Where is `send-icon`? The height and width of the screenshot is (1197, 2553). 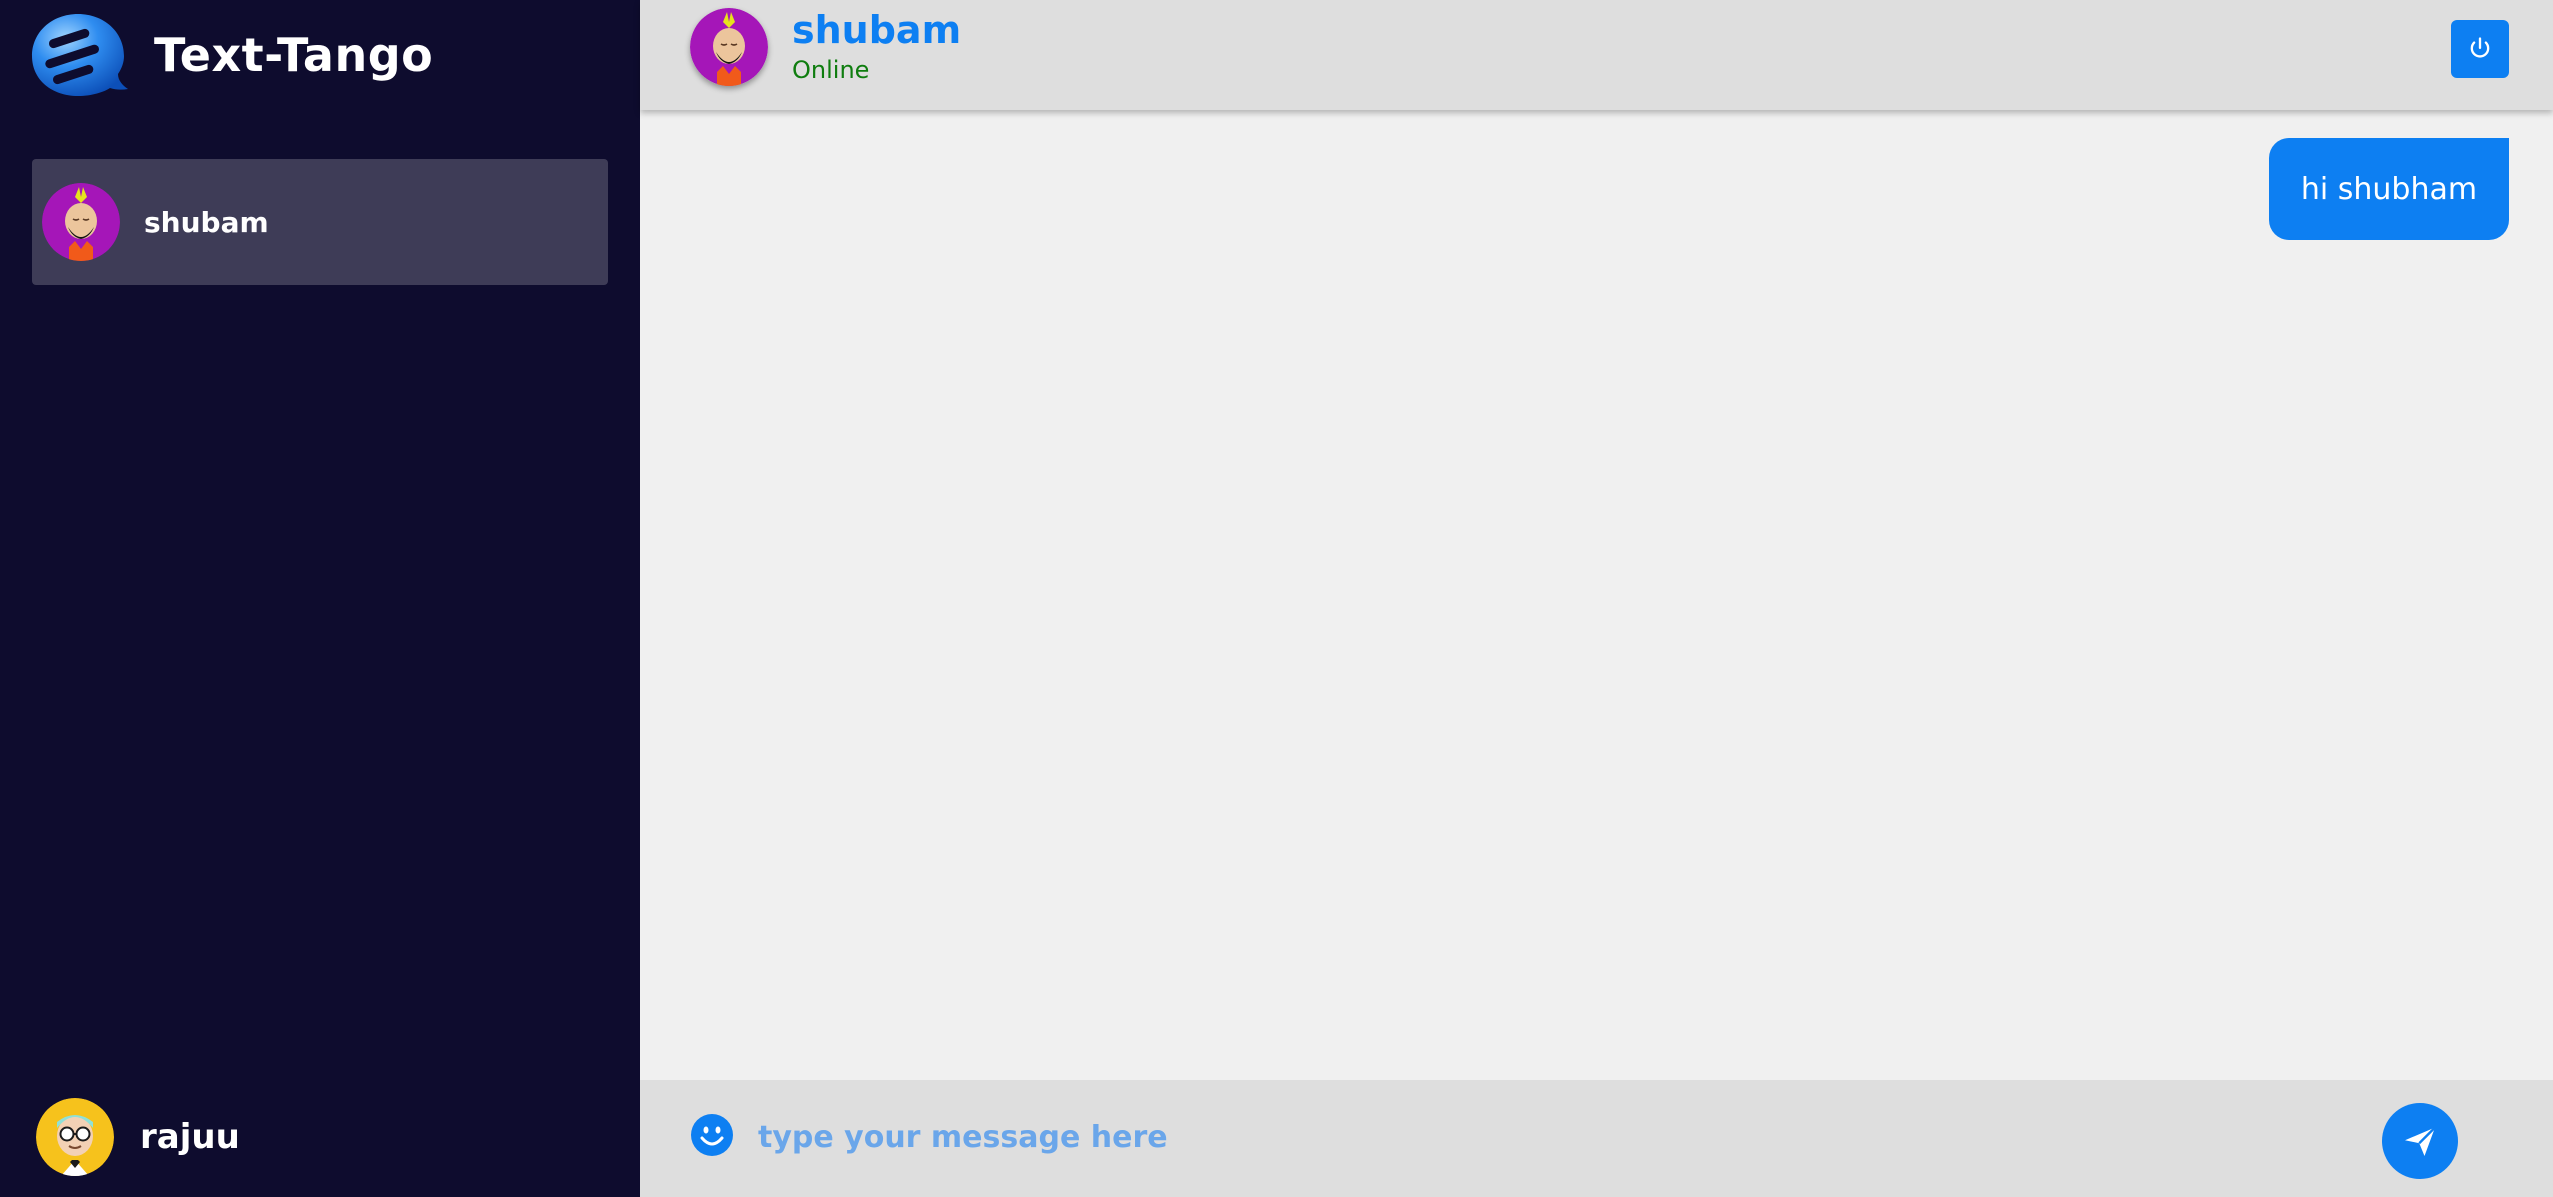 send-icon is located at coordinates (2420, 1141).